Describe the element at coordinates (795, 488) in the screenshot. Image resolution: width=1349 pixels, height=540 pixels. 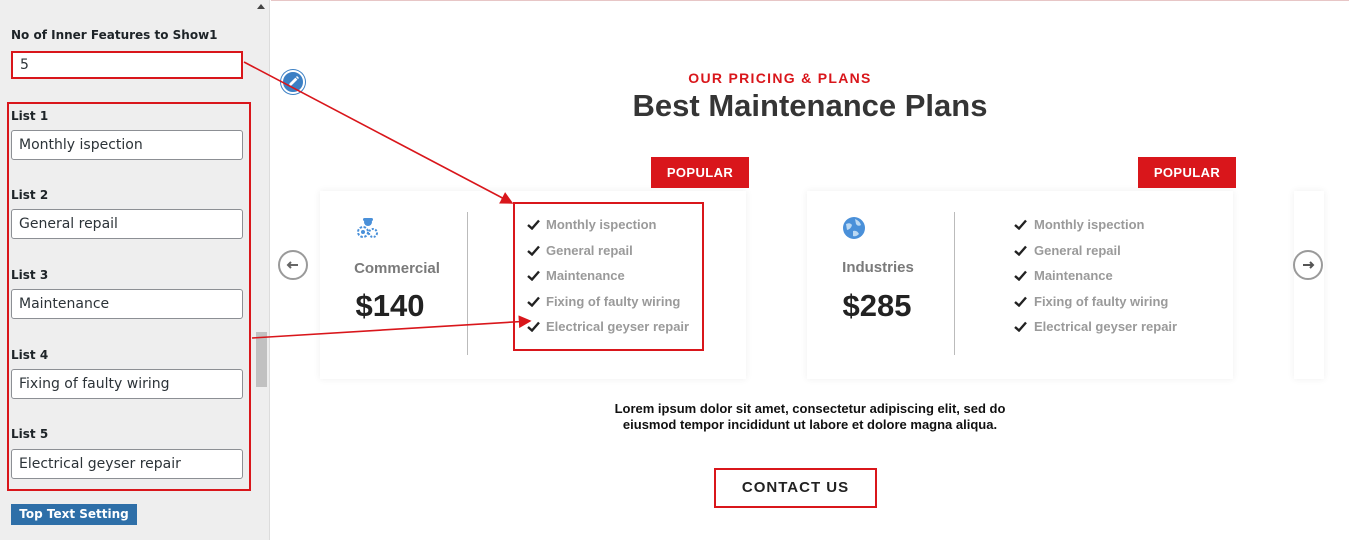
I see `contact-us-button: CONTACT US` at that location.